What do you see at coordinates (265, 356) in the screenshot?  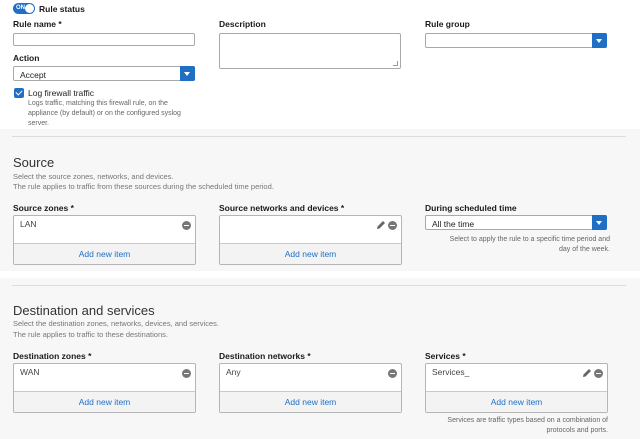 I see `destination-networks-label: Destination networks *` at bounding box center [265, 356].